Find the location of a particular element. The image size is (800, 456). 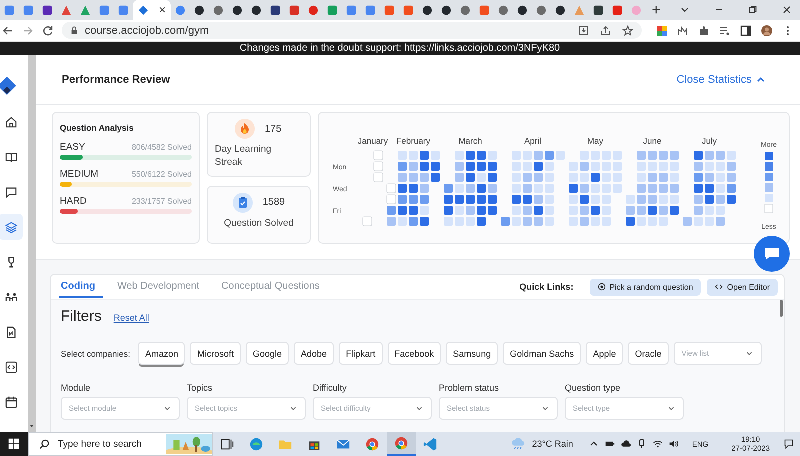

solved-total: 1589 is located at coordinates (274, 202).